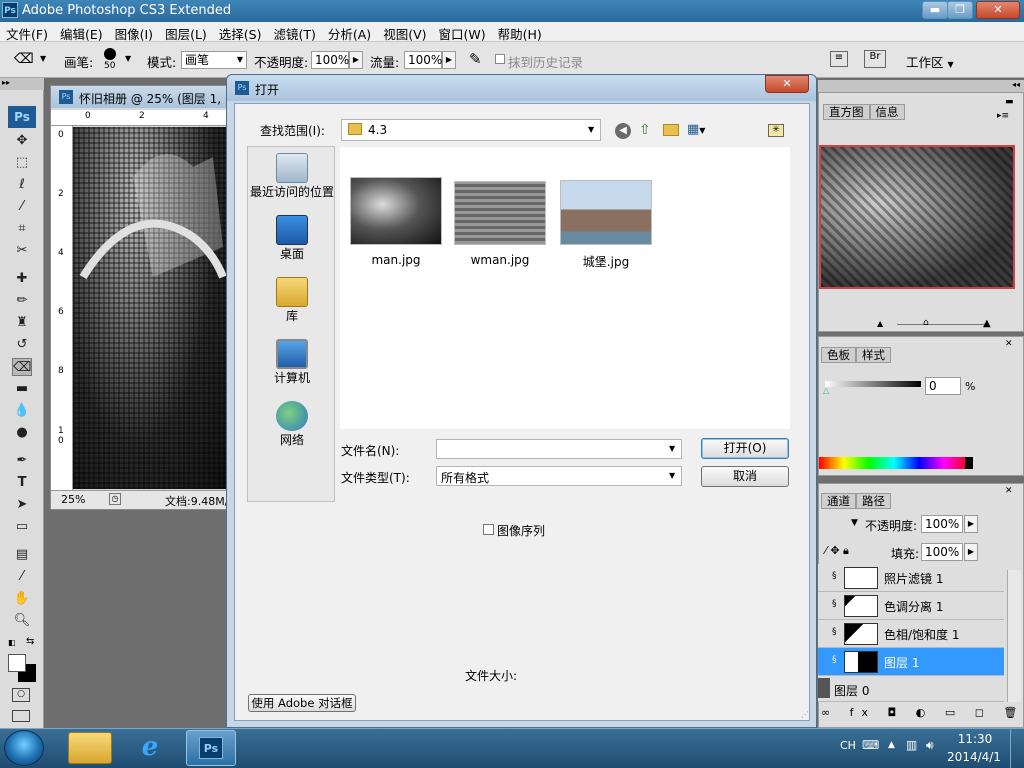 This screenshot has width=1024, height=768. Describe the element at coordinates (975, 739) in the screenshot. I see `clock-time: 11:30` at that location.